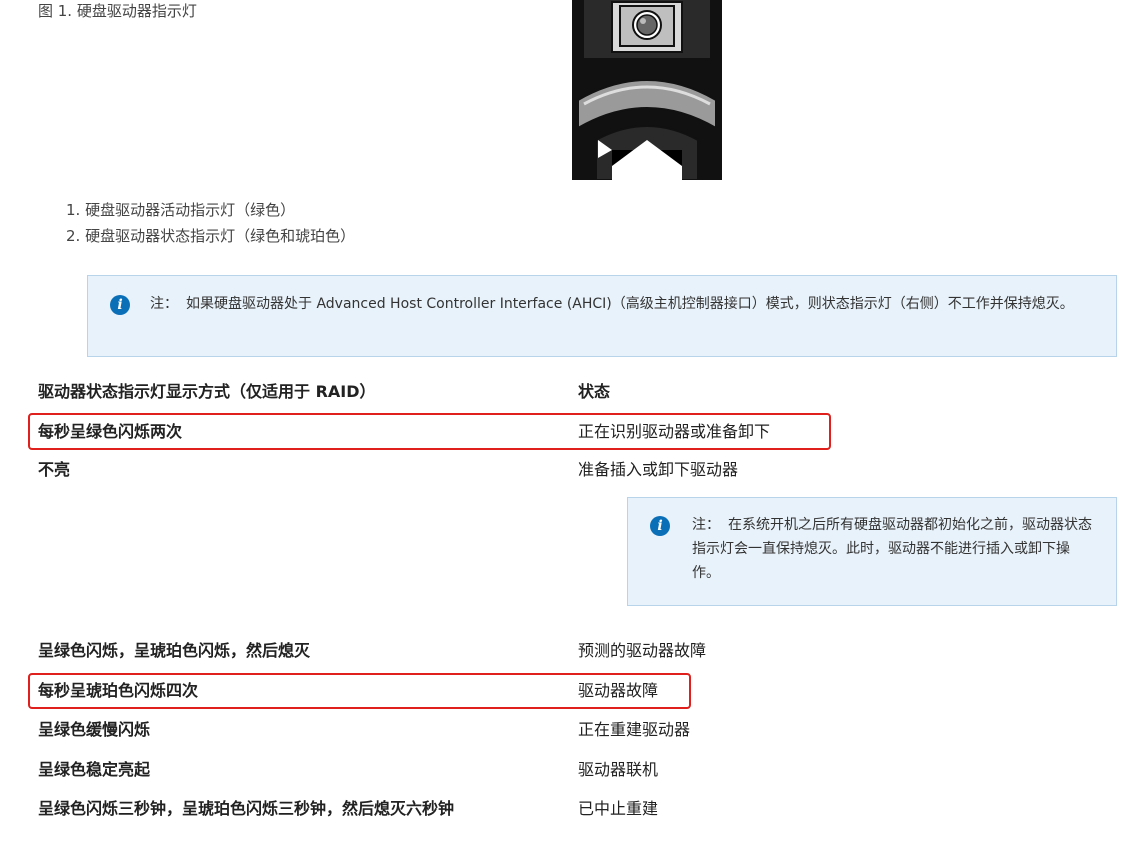 This screenshot has width=1140, height=865. I want to click on table-row-status: 已中止重建, so click(618, 808).